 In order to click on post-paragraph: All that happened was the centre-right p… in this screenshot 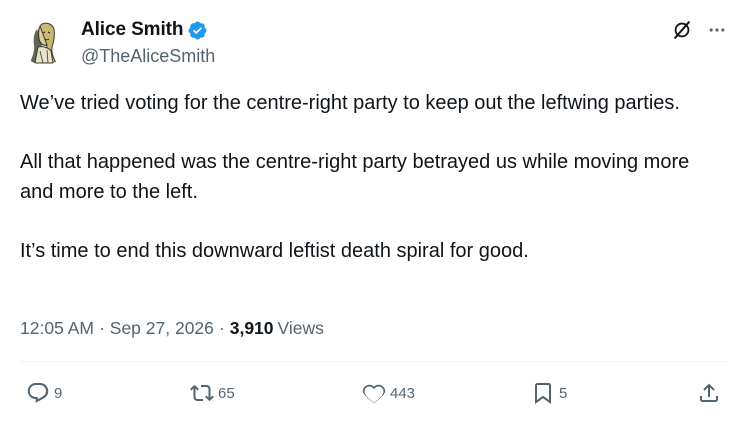, I will do `click(355, 177)`.